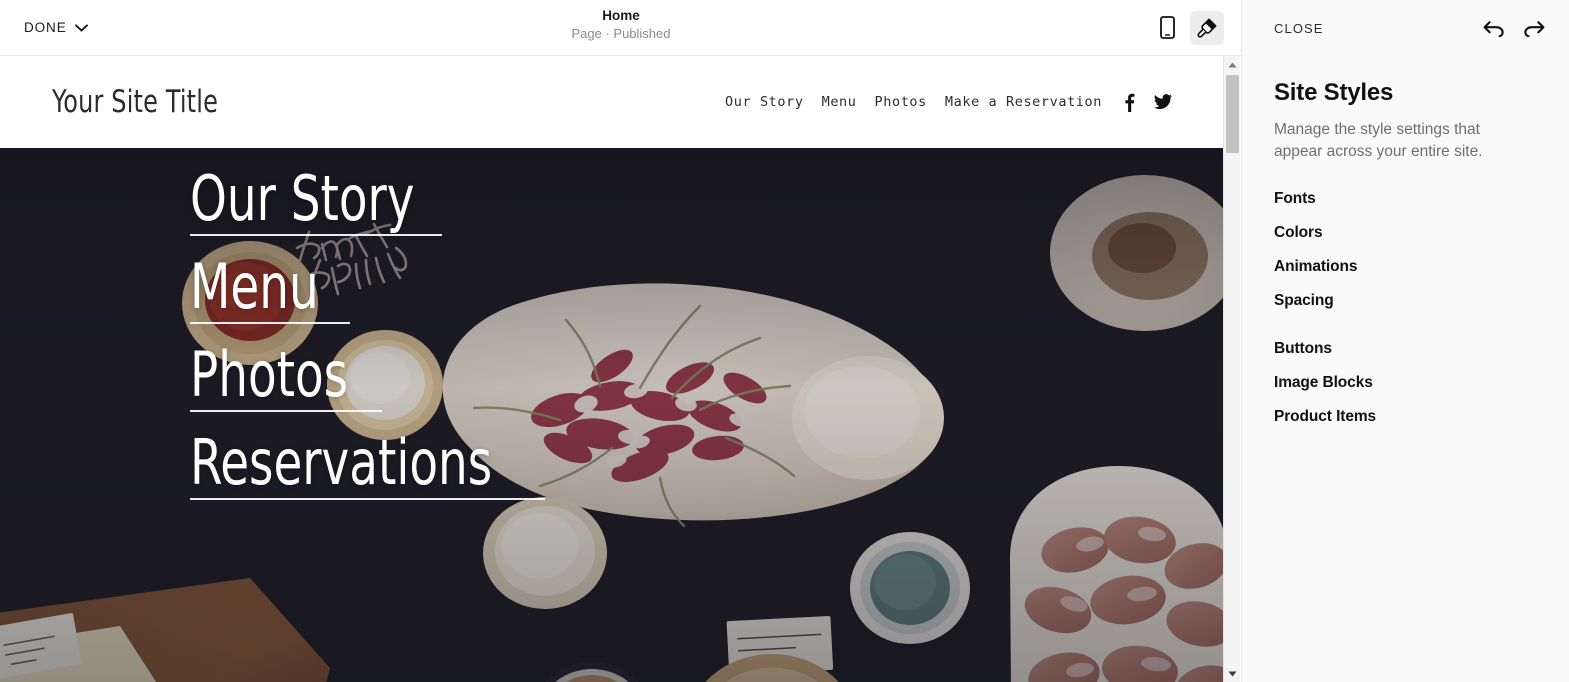 The width and height of the screenshot is (1569, 682). Describe the element at coordinates (1295, 199) in the screenshot. I see `style-item-fonts: Fonts` at that location.